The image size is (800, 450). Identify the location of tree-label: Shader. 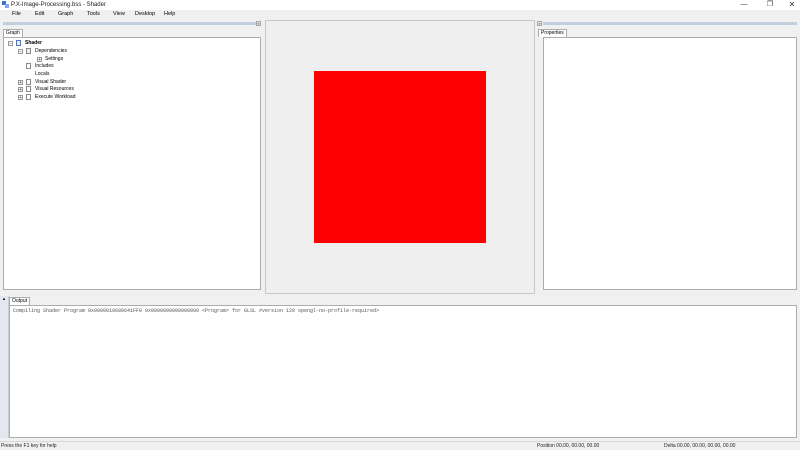
(33, 43).